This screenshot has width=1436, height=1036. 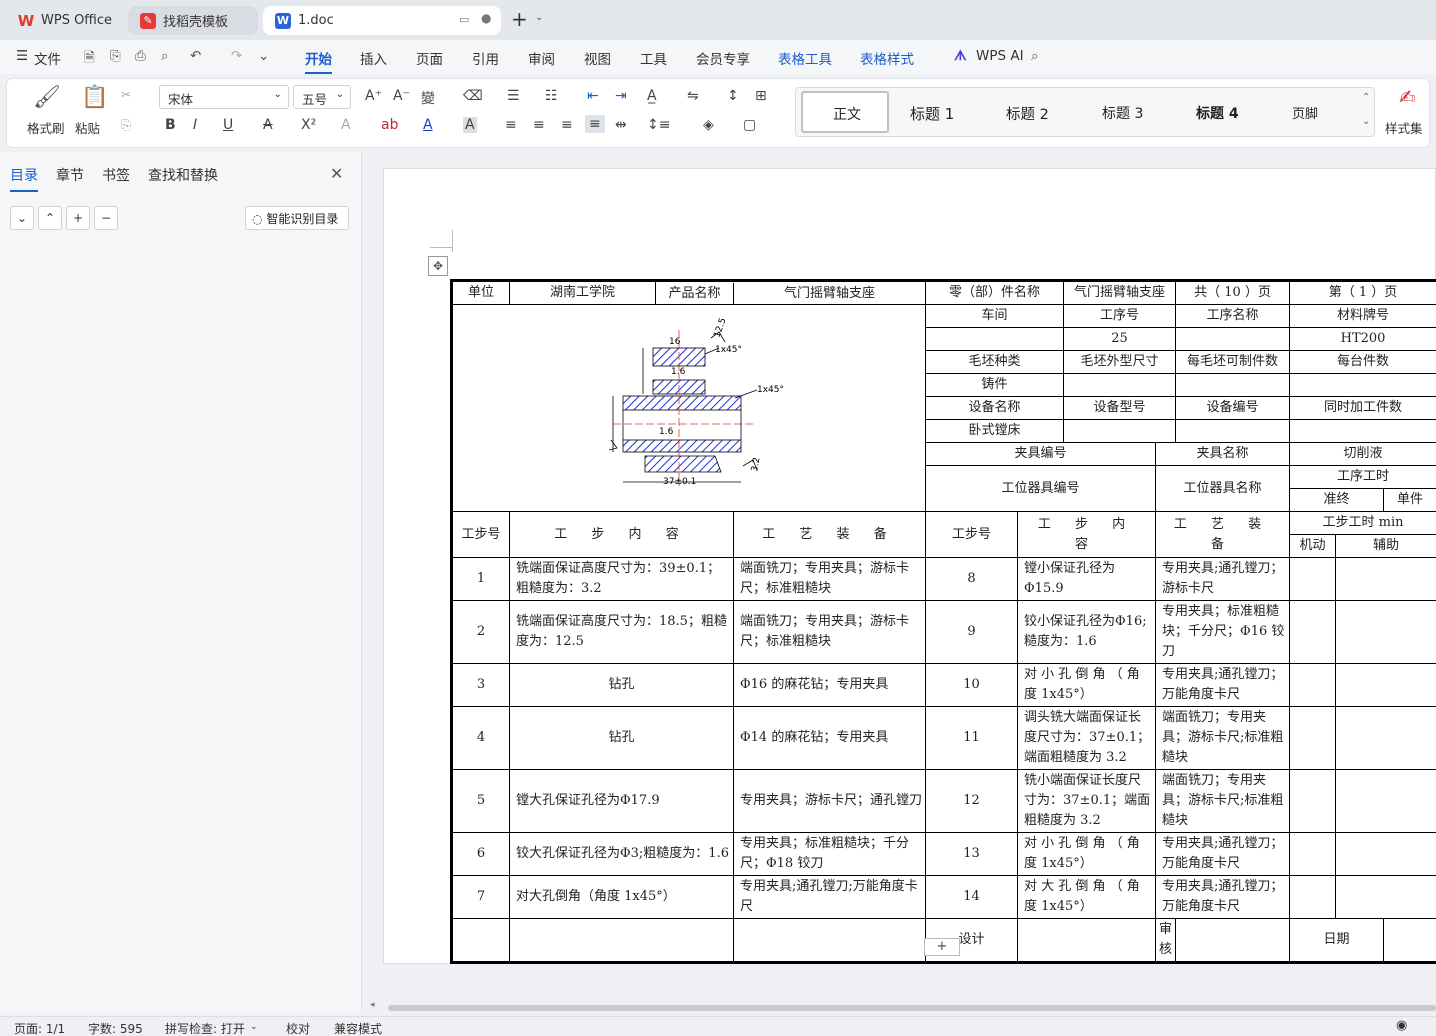 What do you see at coordinates (960, 56) in the screenshot?
I see `wps-ai-icon: ᗑ` at bounding box center [960, 56].